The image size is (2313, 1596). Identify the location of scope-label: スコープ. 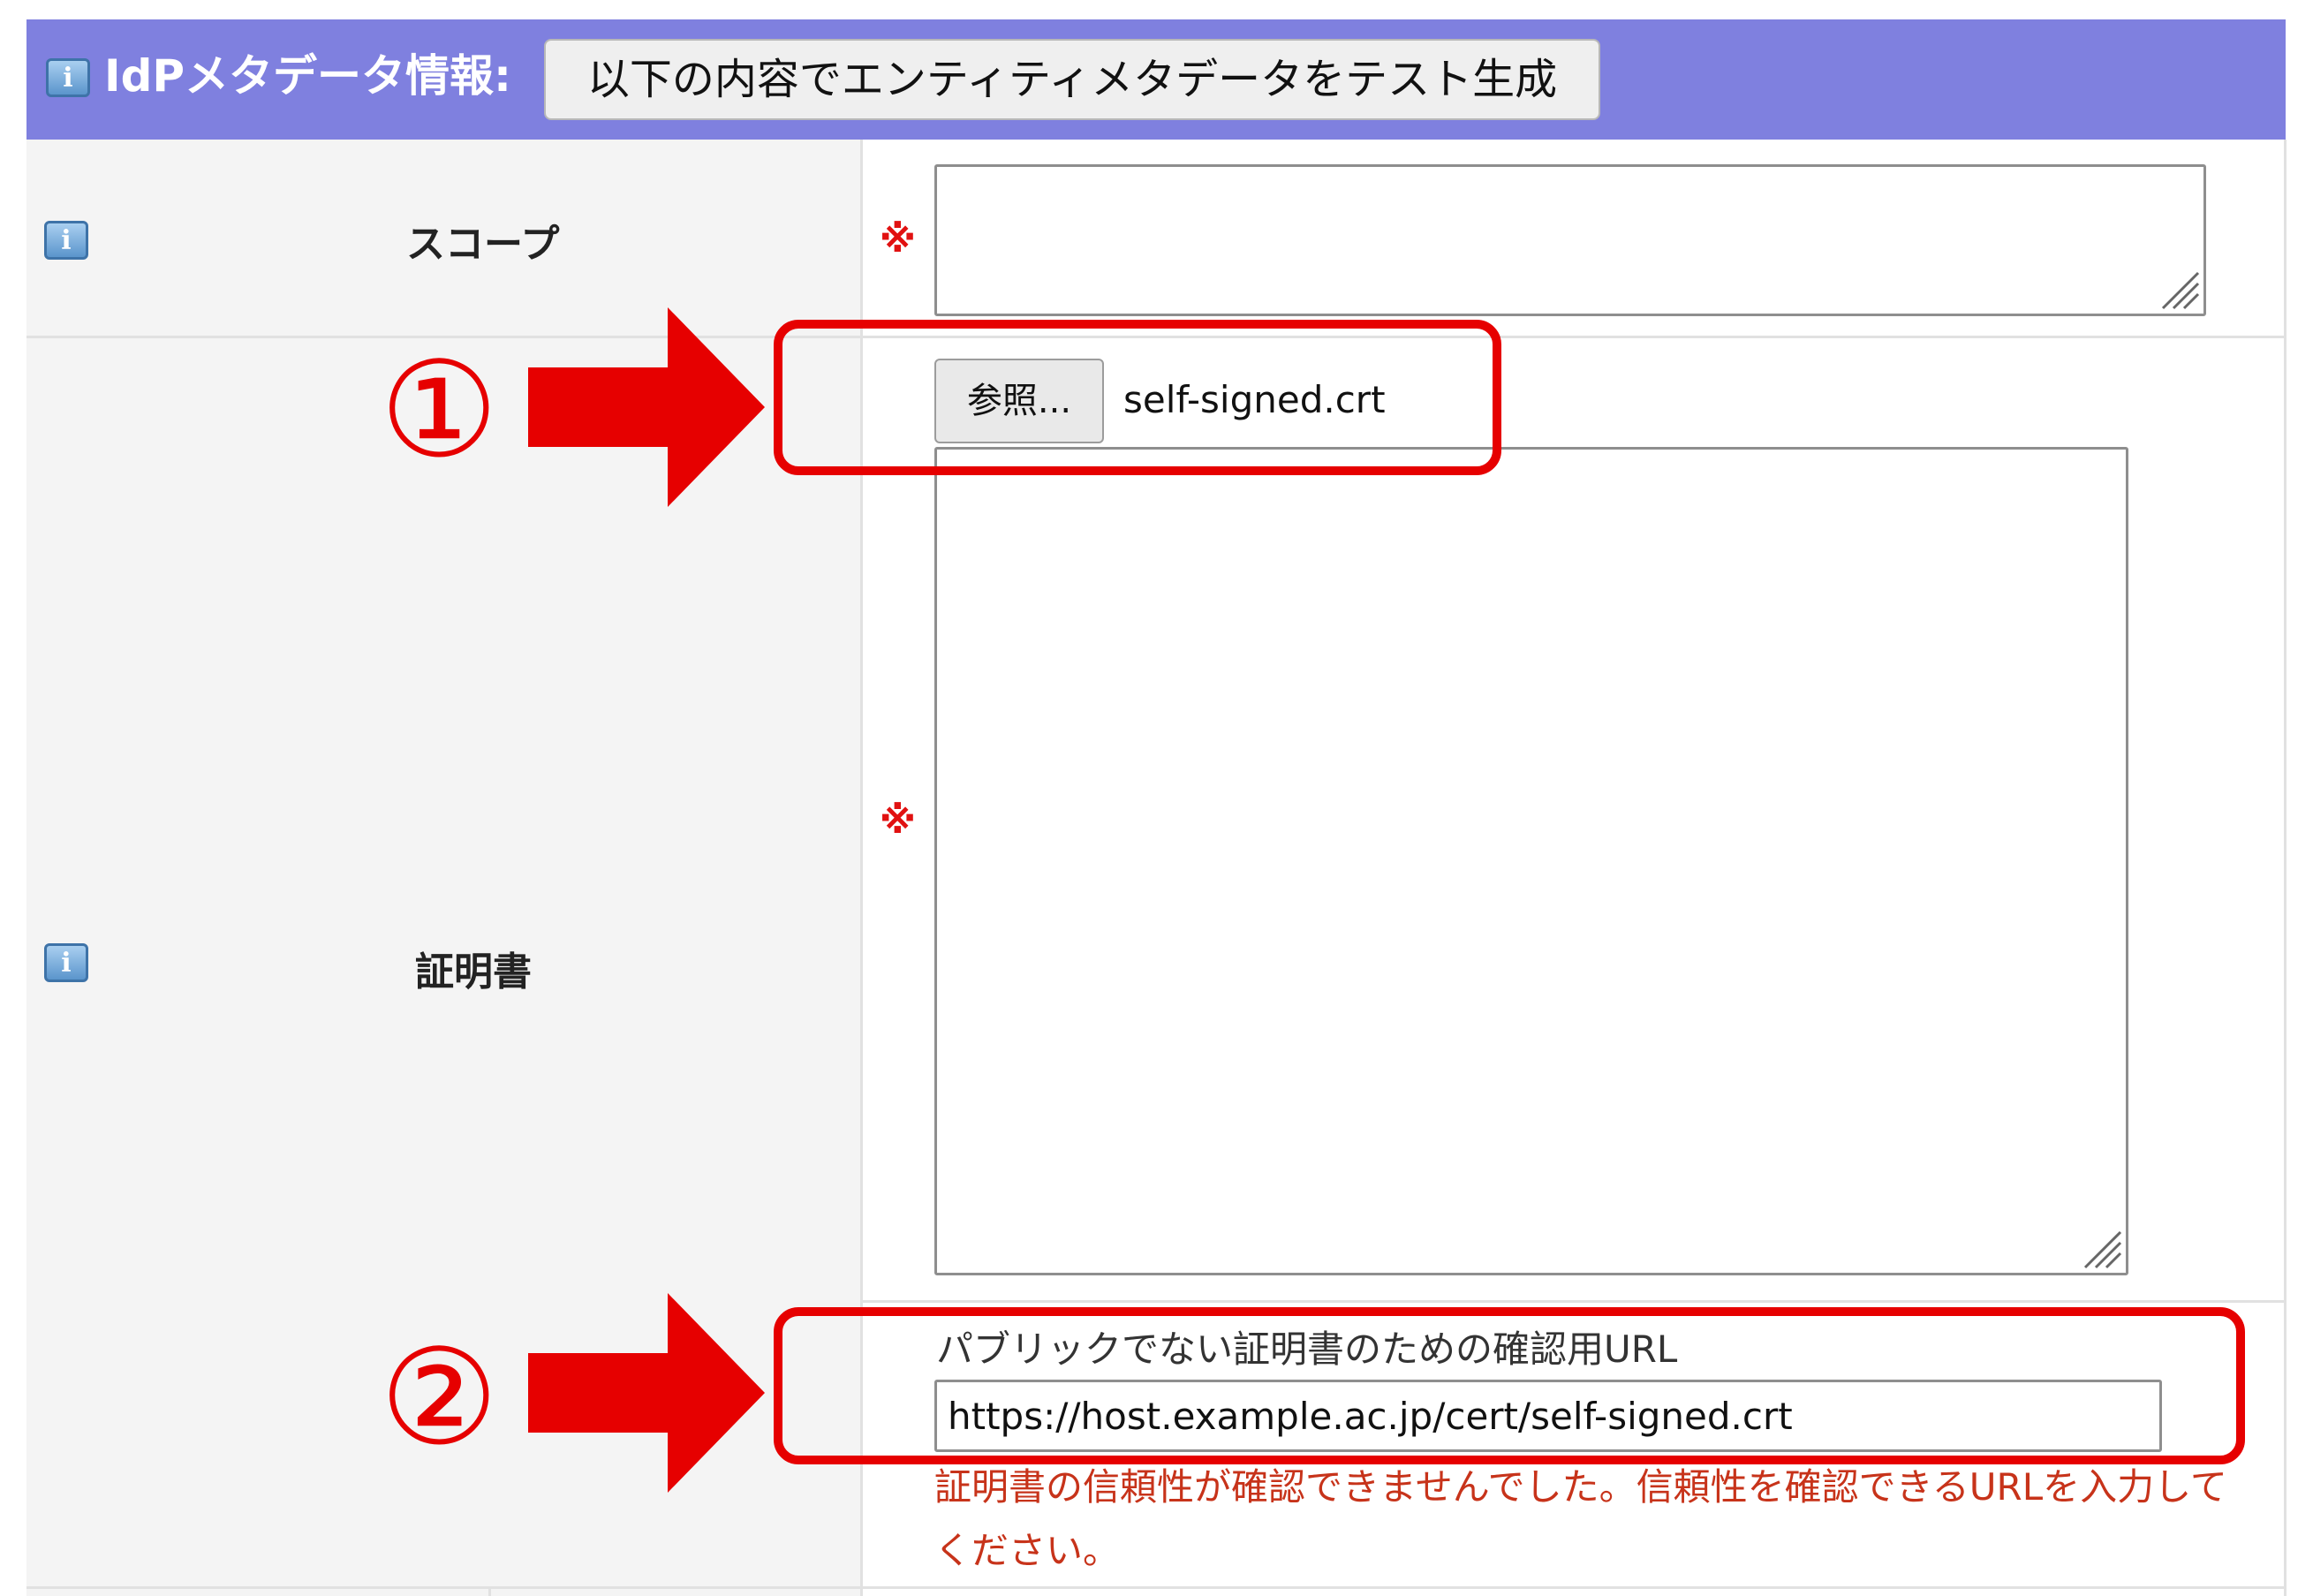
(483, 244).